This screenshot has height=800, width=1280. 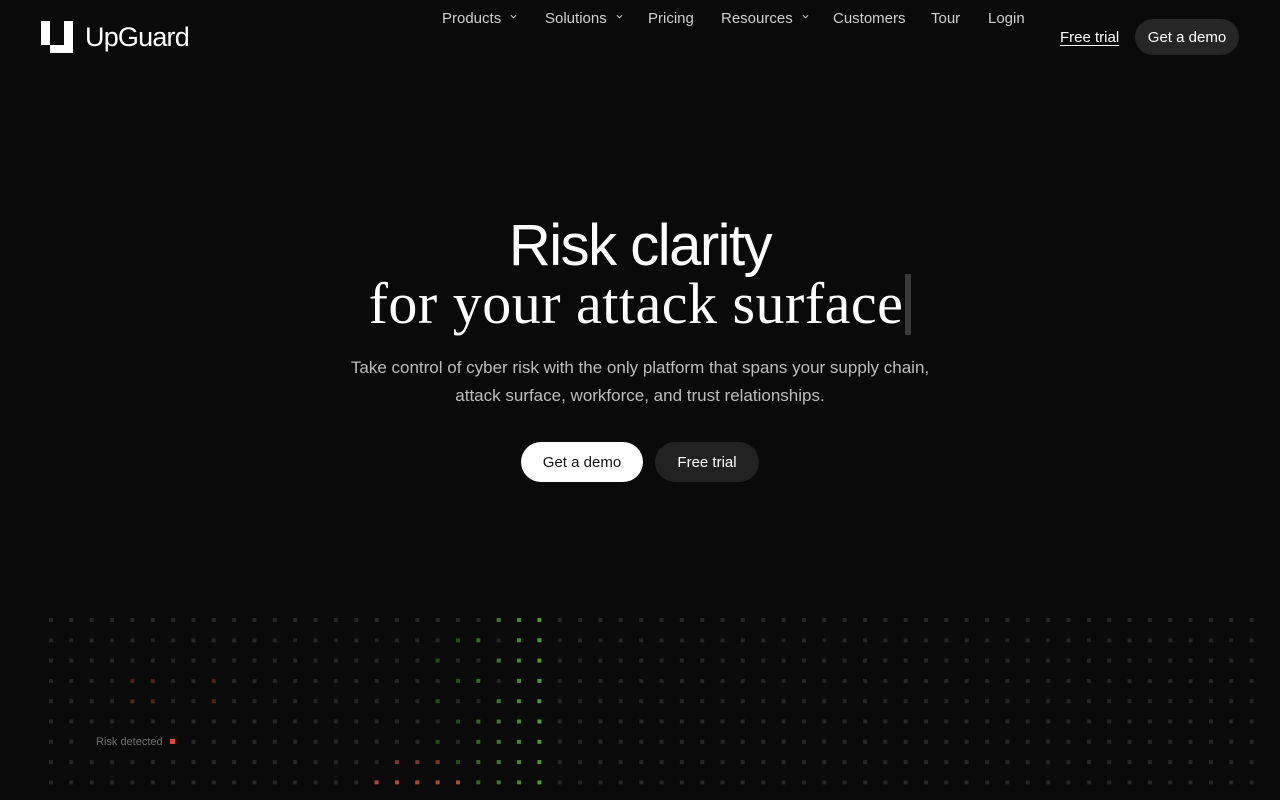 What do you see at coordinates (584, 18) in the screenshot?
I see `nav-item-solutions: Solutions` at bounding box center [584, 18].